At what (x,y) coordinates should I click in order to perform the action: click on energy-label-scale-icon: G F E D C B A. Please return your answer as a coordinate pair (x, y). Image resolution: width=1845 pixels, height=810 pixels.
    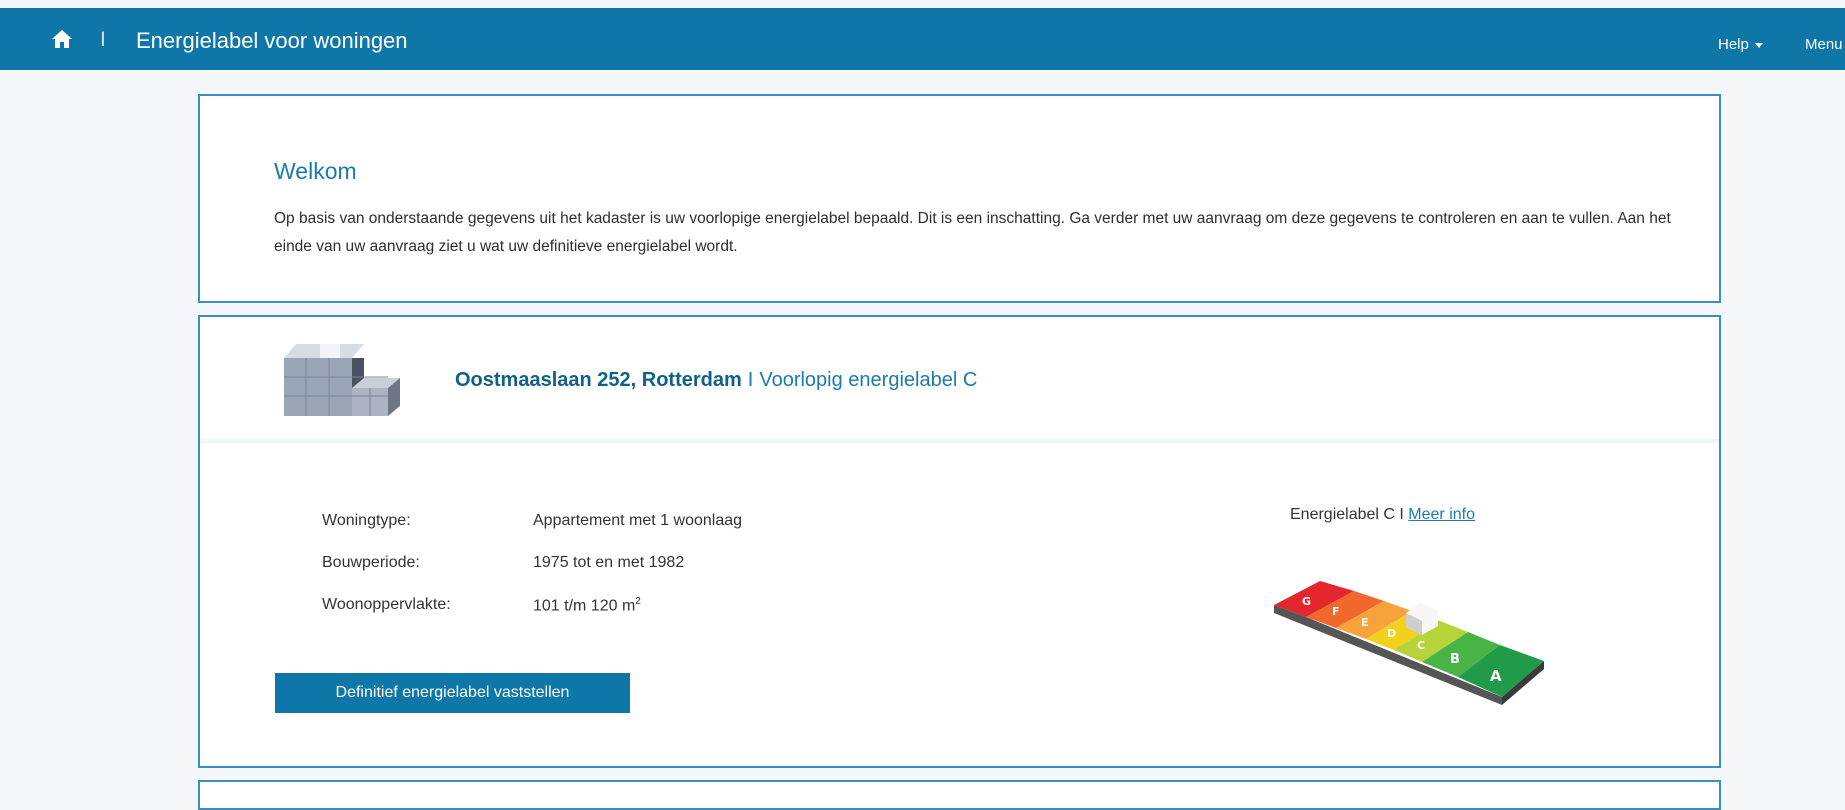
    Looking at the image, I should click on (1409, 643).